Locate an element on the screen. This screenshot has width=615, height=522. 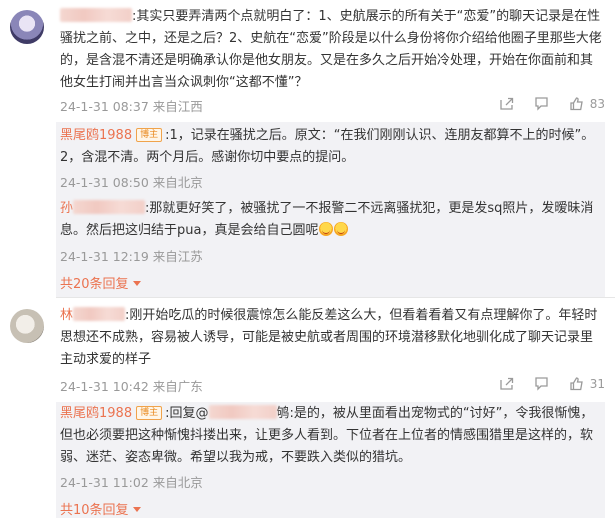
reply-prefix: :回复@ is located at coordinates (187, 413).